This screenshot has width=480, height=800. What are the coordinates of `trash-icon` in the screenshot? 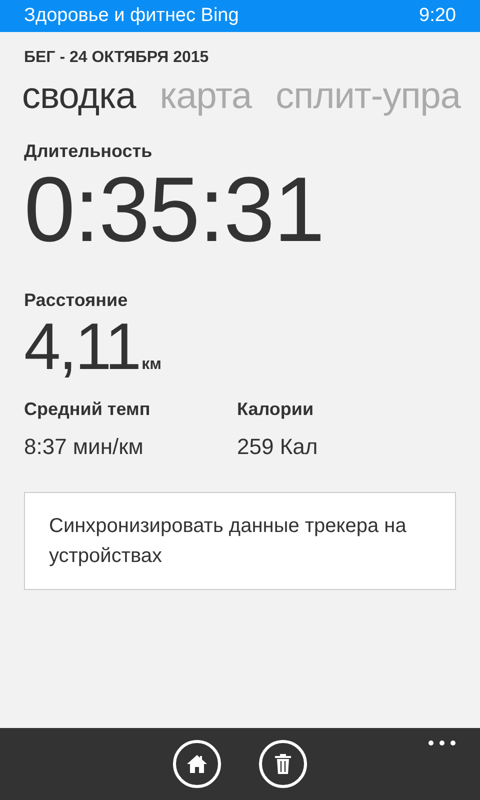 It's located at (283, 764).